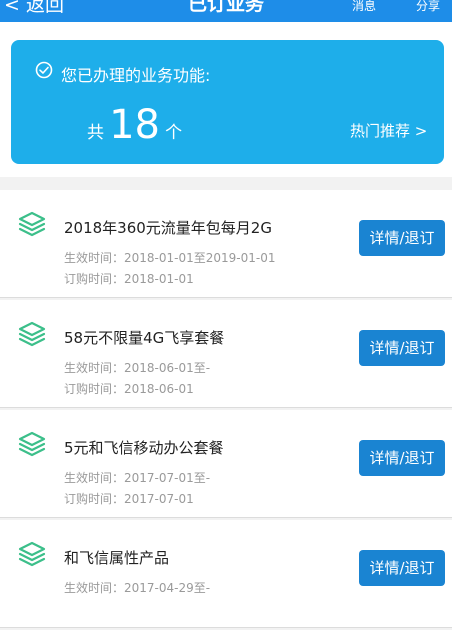 The image size is (452, 630). What do you see at coordinates (136, 75) in the screenshot?
I see `summary-heading: 您已办理的业务功能:` at bounding box center [136, 75].